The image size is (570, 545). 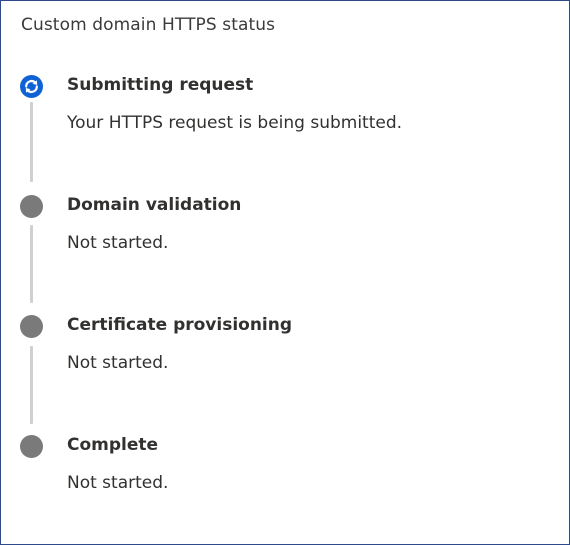 I want to click on step-title: Submitting request, so click(x=160, y=85).